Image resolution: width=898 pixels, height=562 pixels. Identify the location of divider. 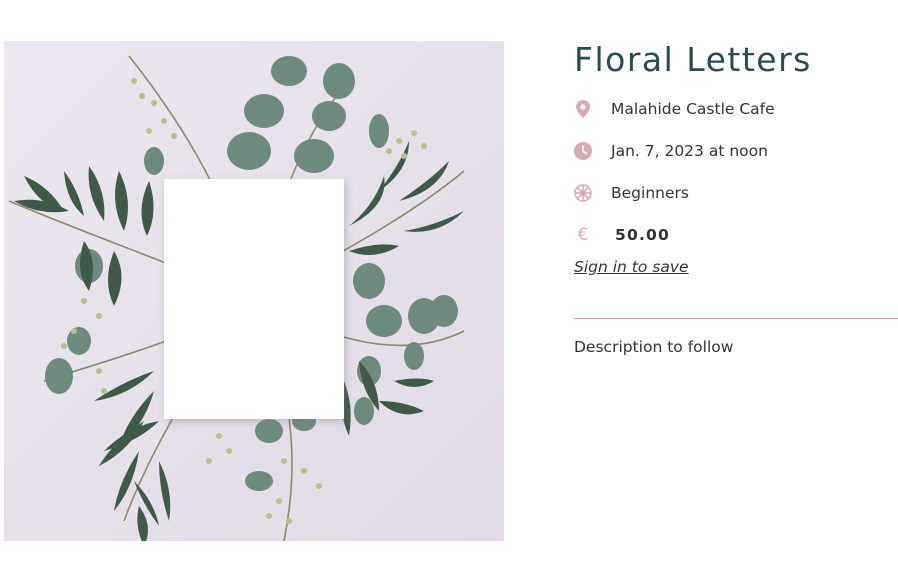
(736, 318).